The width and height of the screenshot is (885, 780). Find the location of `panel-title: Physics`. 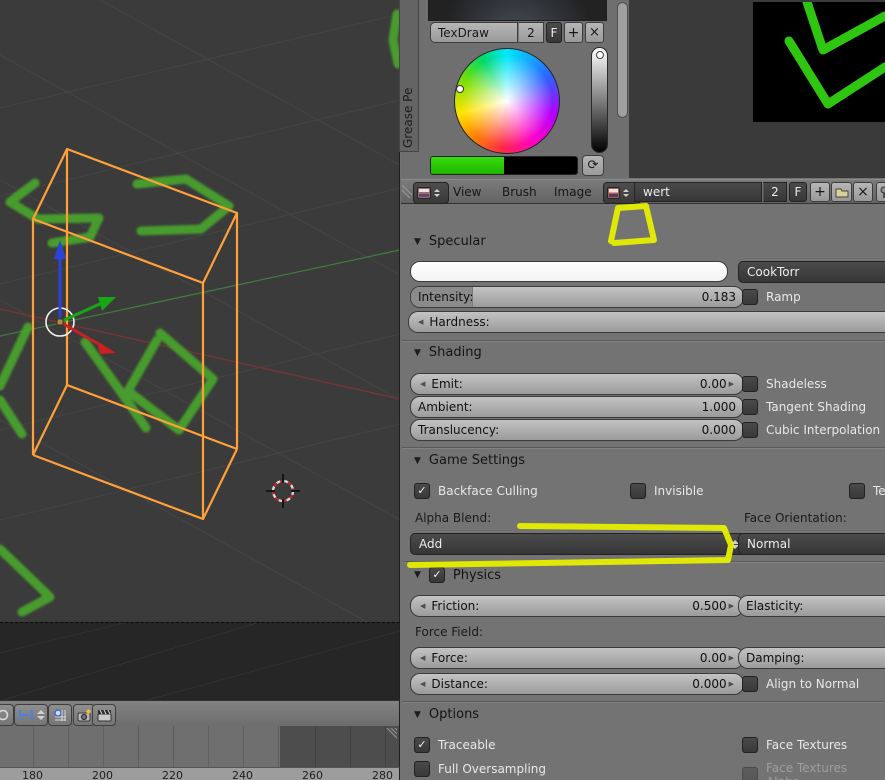

panel-title: Physics is located at coordinates (476, 575).